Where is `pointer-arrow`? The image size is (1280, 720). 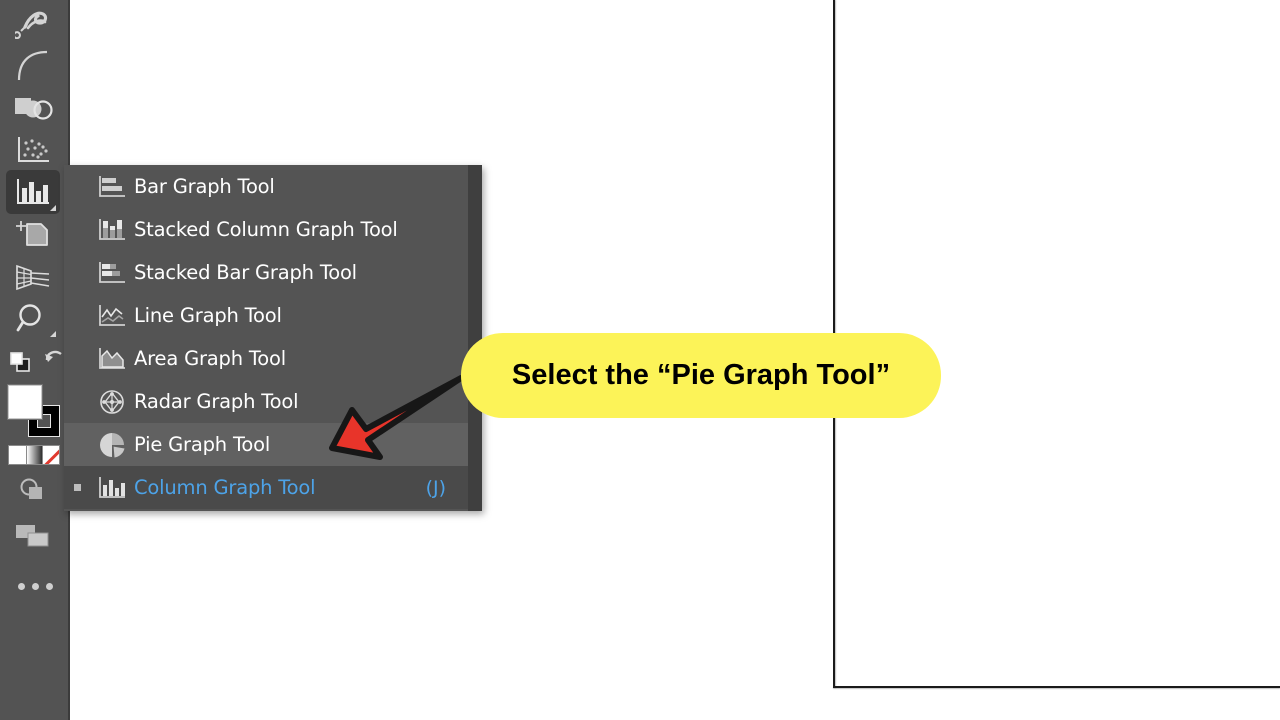
pointer-arrow is located at coordinates (396, 417).